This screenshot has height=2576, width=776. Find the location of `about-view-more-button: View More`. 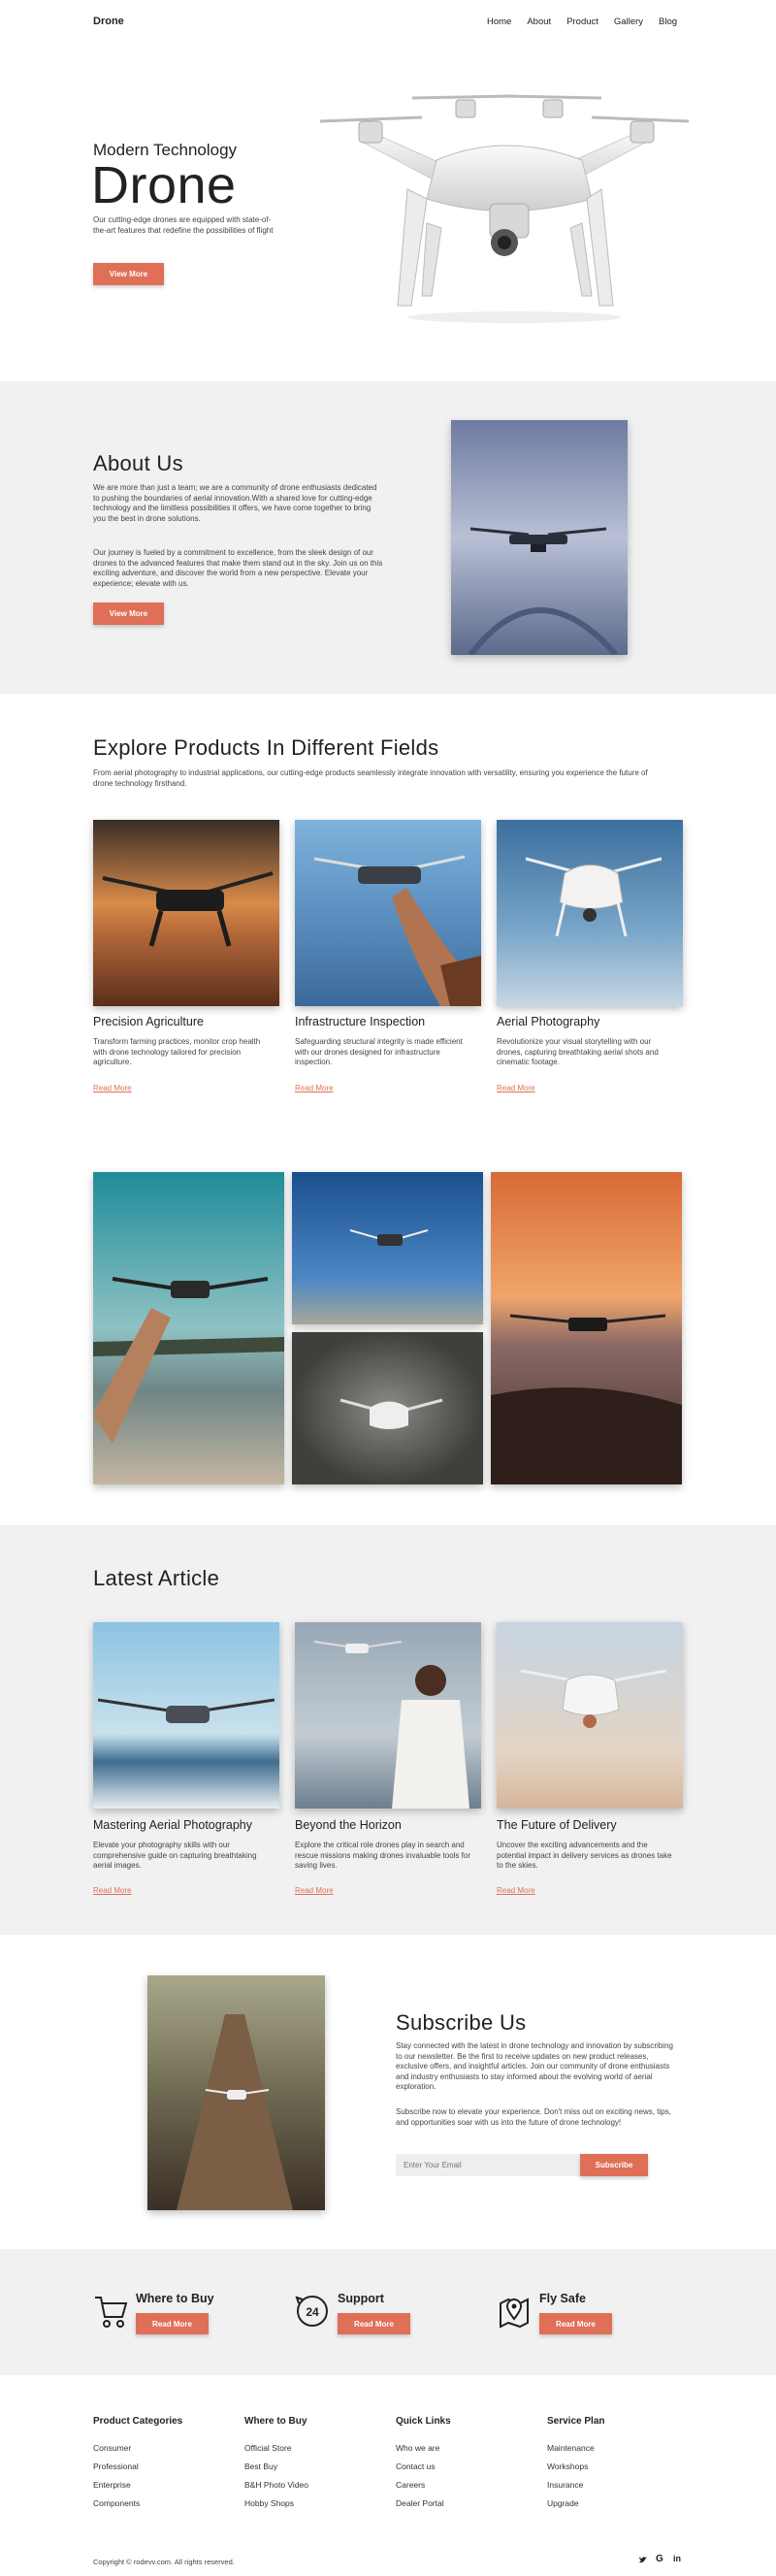

about-view-more-button: View More is located at coordinates (128, 614).